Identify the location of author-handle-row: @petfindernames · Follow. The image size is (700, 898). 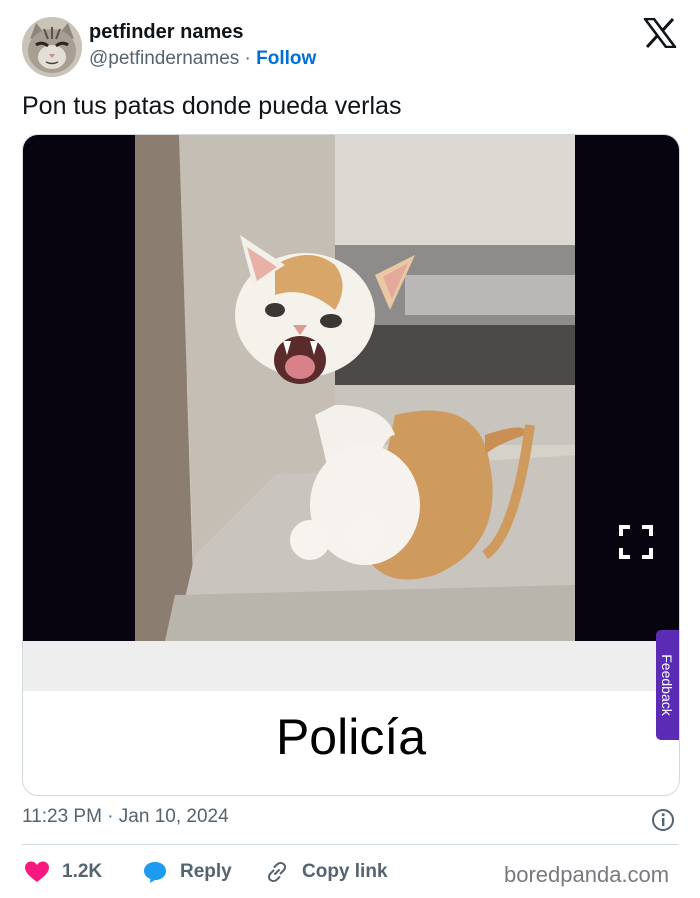
(202, 59).